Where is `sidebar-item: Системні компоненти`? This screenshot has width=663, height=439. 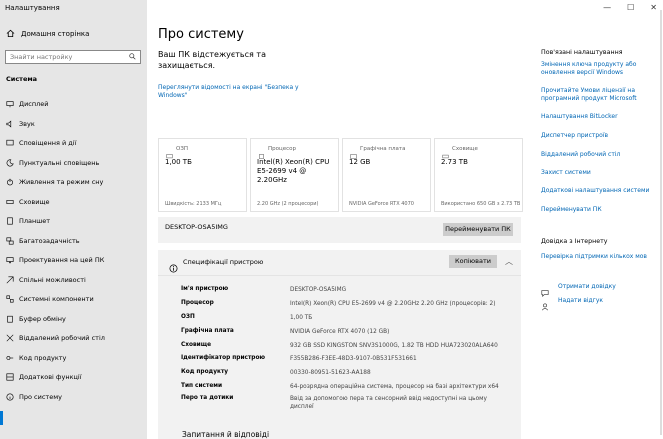 sidebar-item: Системні компоненти is located at coordinates (73, 299).